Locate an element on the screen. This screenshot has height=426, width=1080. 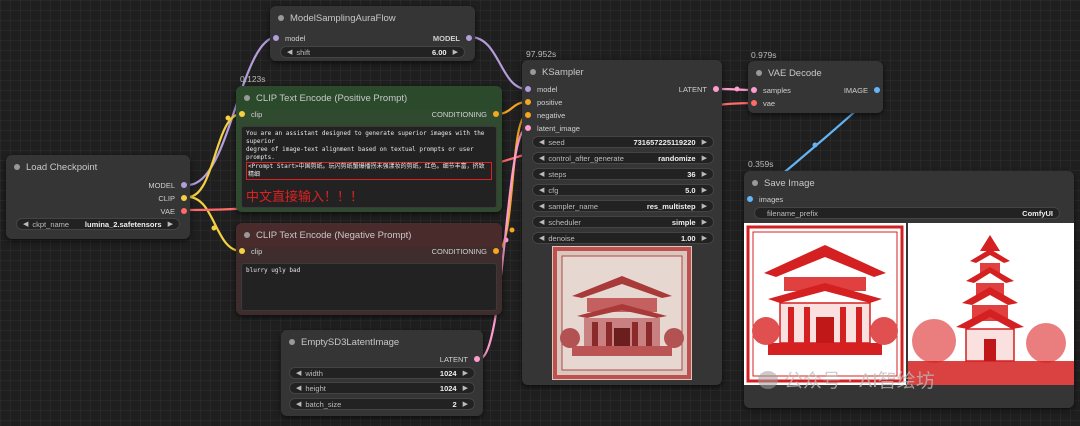
link-model-ksampler is located at coordinates (498, 63).